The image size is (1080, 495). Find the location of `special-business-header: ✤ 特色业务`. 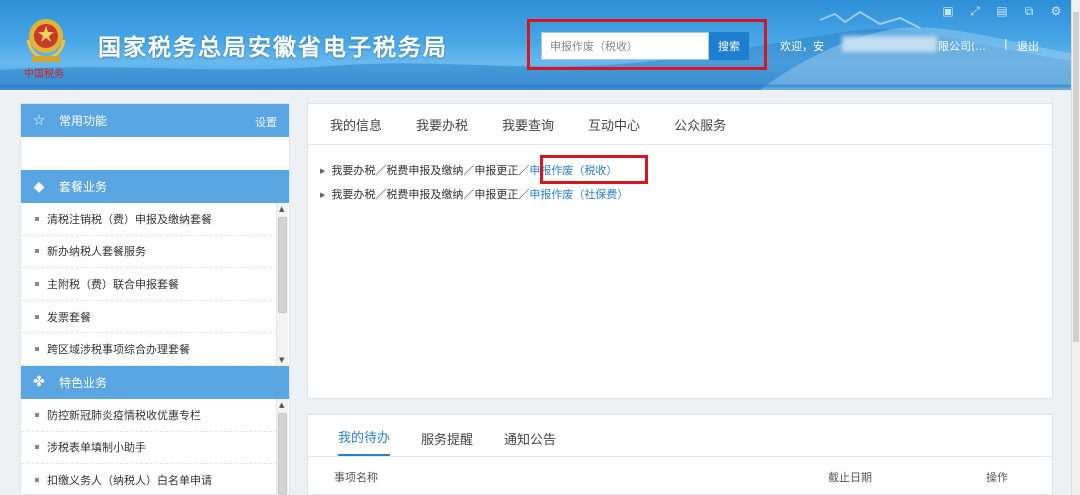

special-business-header: ✤ 特色业务 is located at coordinates (155, 382).